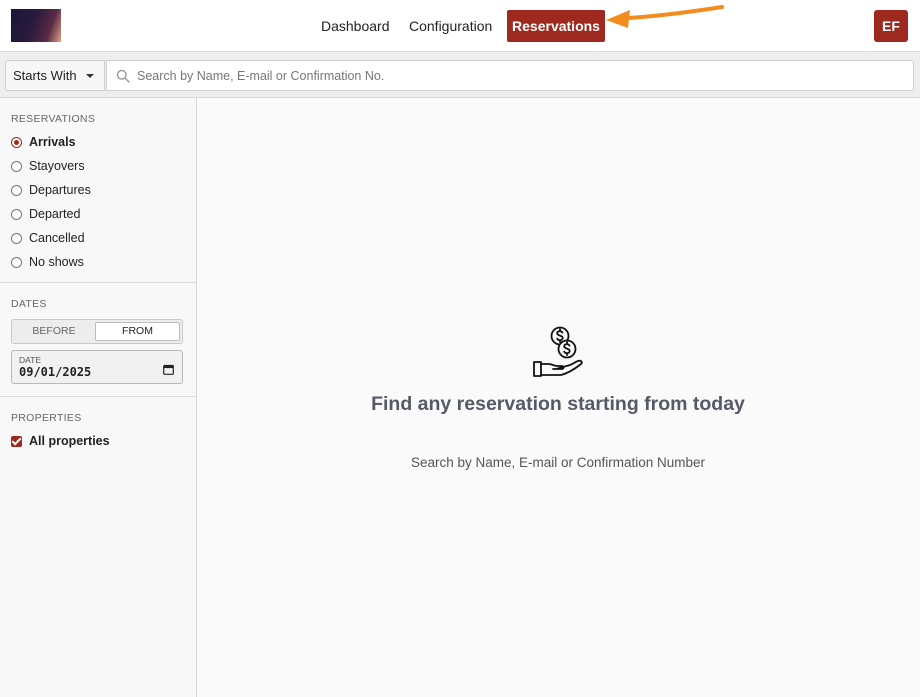  I want to click on top-navigation-bar: Dashboard Configuration Reservations EF, so click(460, 26).